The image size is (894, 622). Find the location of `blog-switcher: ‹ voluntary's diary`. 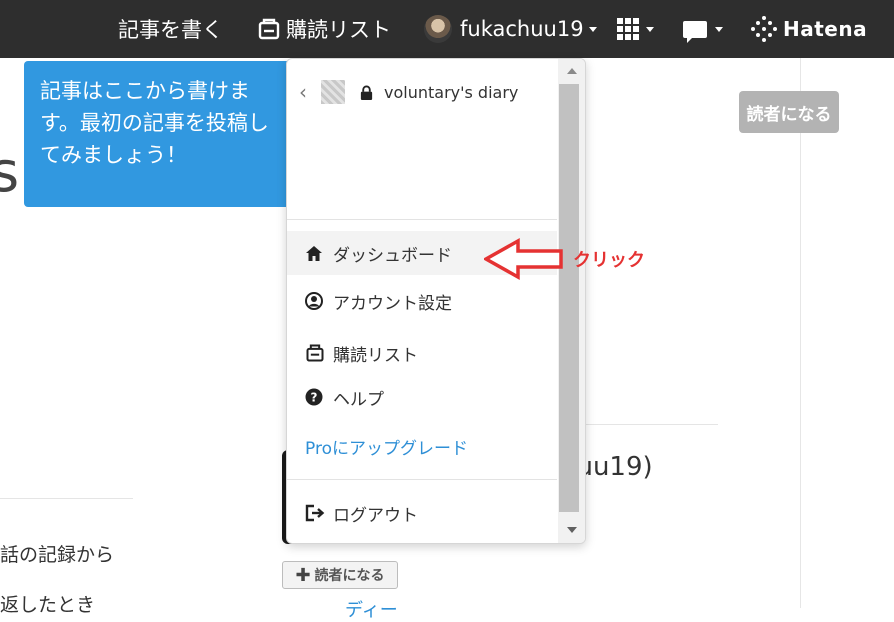

blog-switcher: ‹ voluntary's diary is located at coordinates (422, 92).